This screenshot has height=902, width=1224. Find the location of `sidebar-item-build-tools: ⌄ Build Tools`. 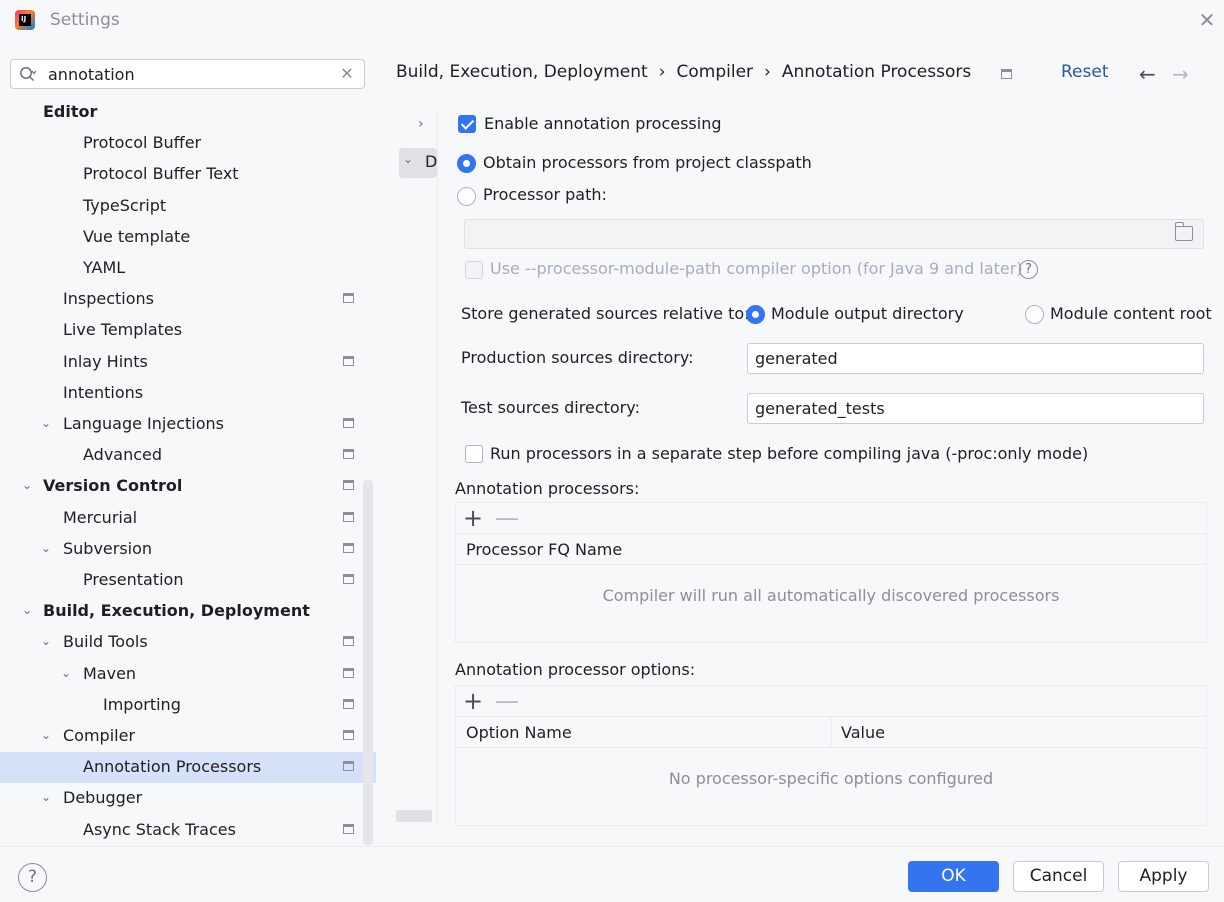

sidebar-item-build-tools: ⌄ Build Tools is located at coordinates (188, 642).